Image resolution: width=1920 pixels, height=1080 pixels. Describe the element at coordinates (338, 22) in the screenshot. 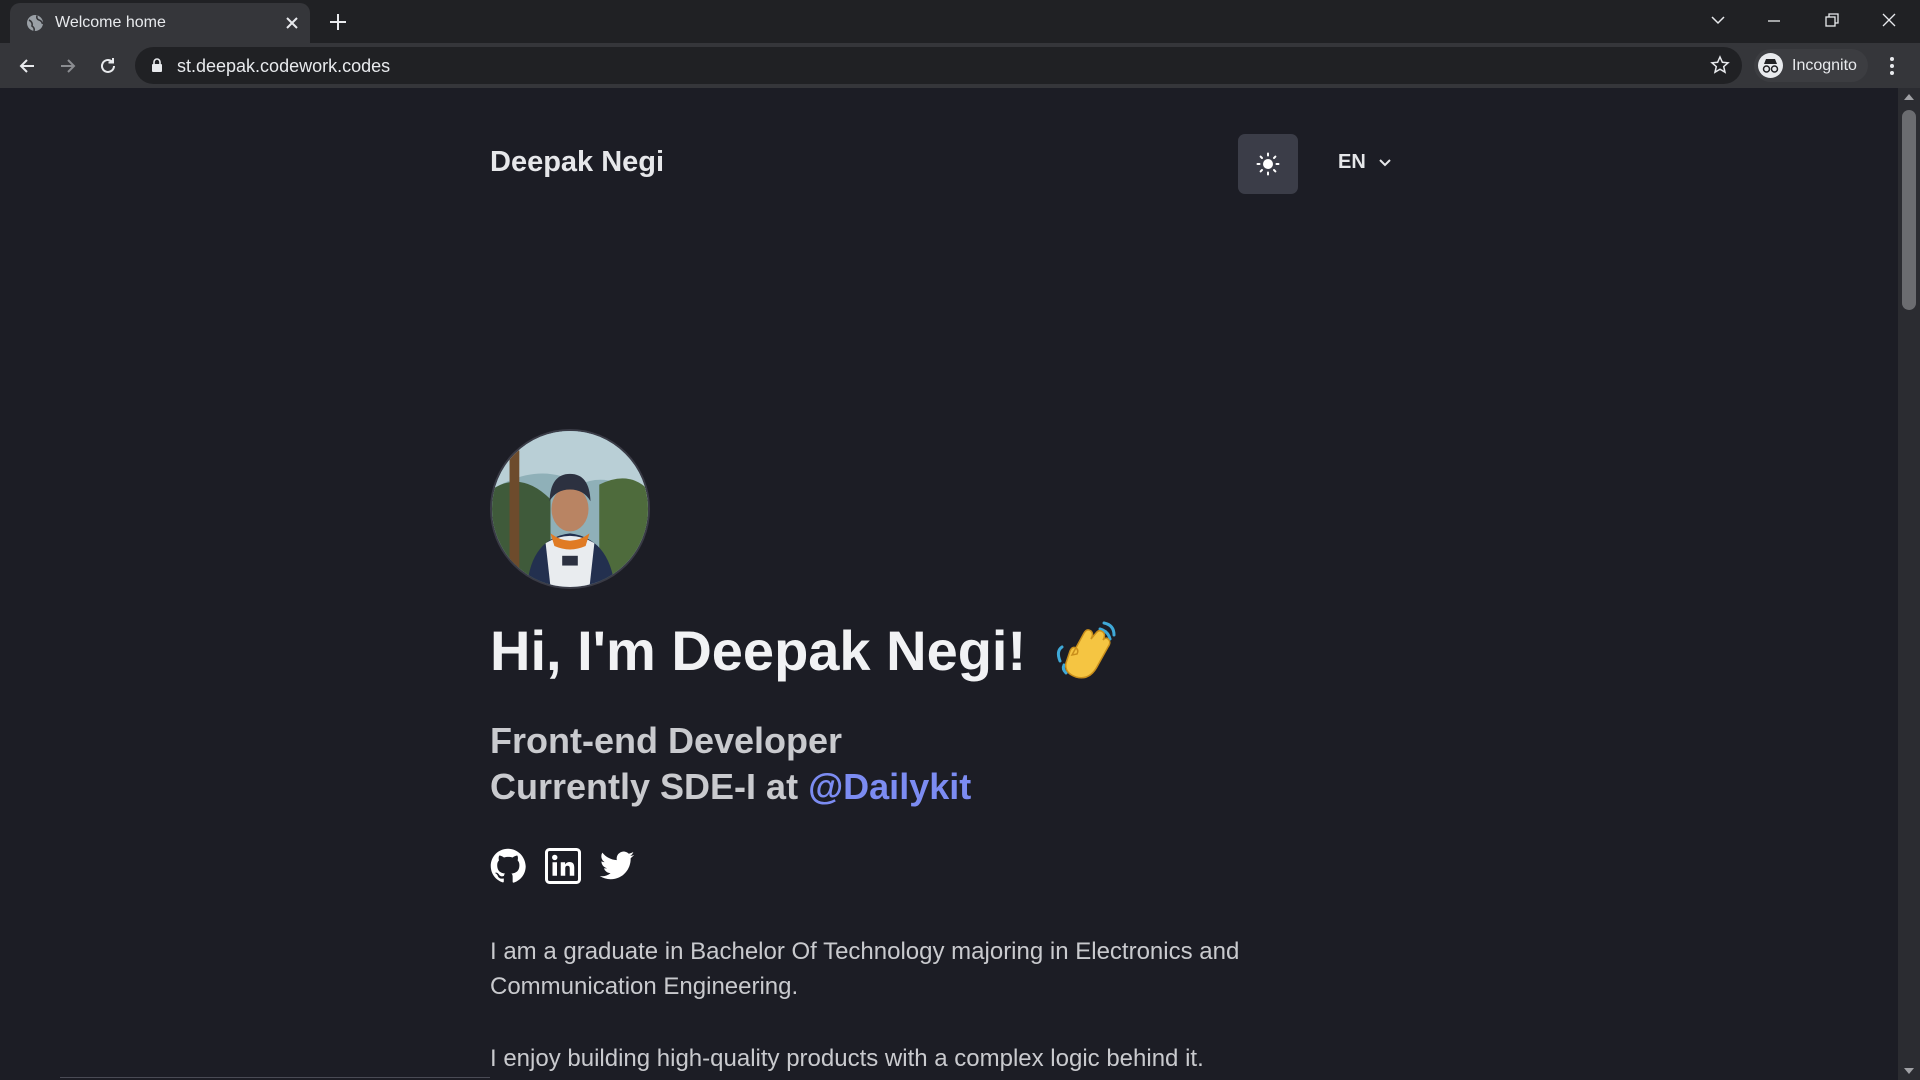

I see `new-tab-icon` at that location.